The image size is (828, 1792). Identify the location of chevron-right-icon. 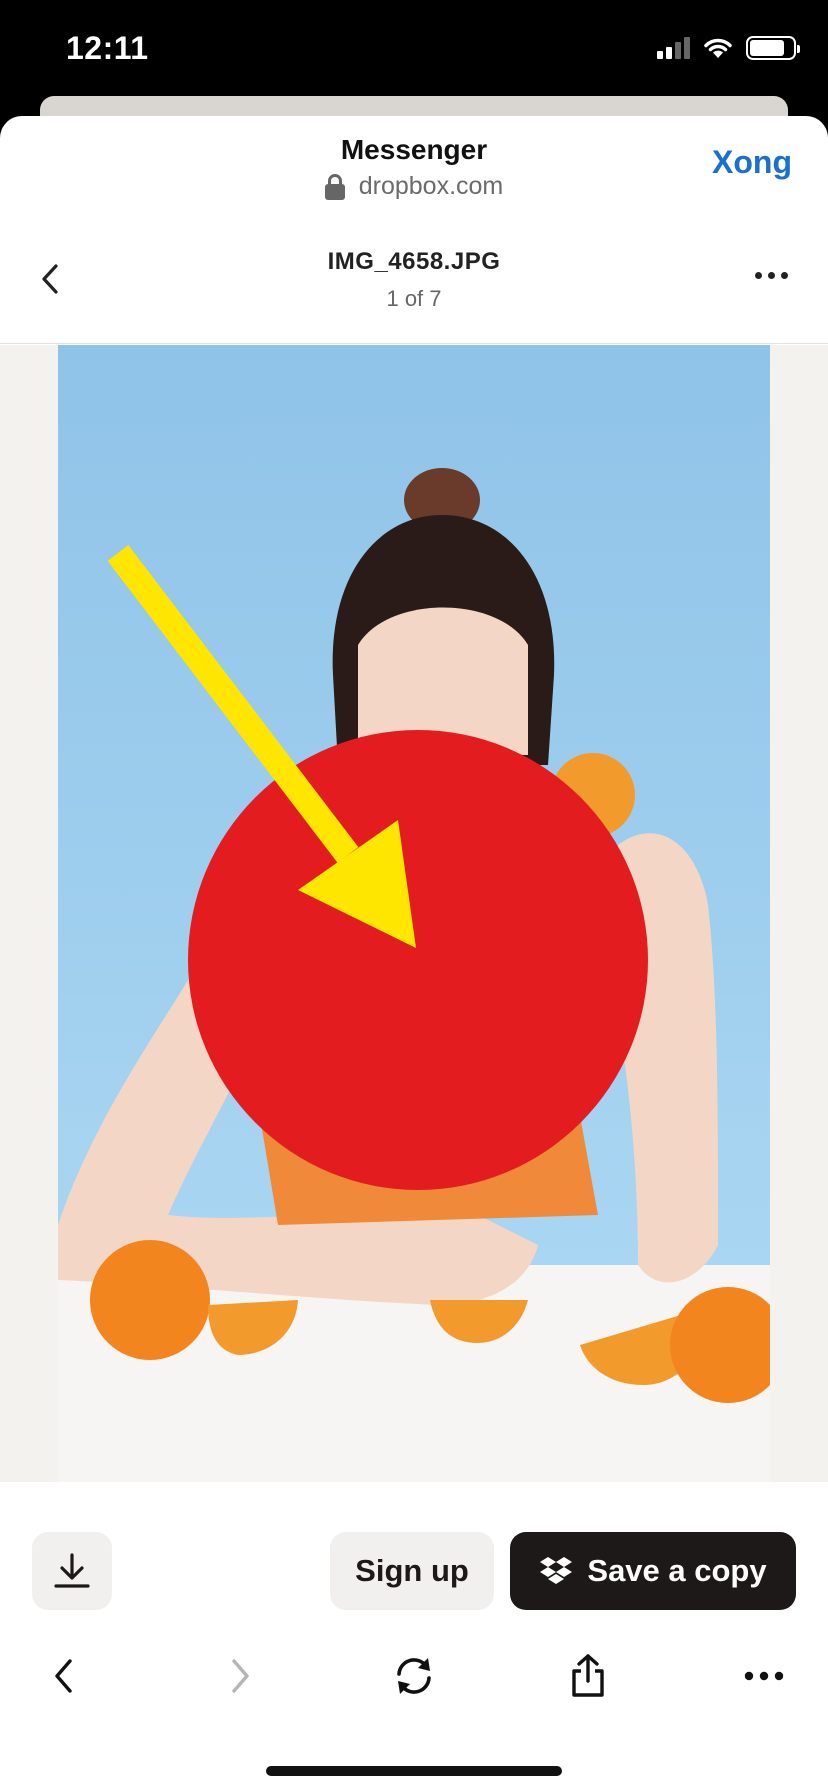
(240, 1676).